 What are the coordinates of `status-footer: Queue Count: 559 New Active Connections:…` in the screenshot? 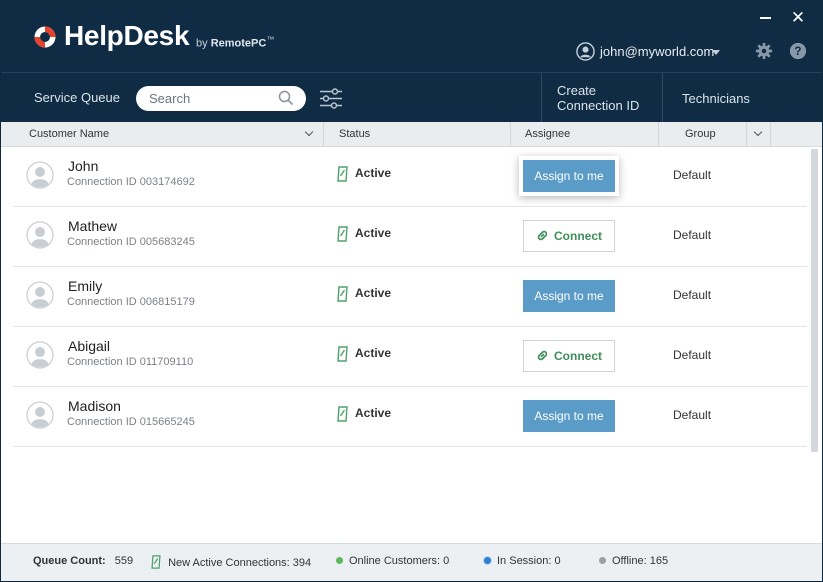 It's located at (411, 562).